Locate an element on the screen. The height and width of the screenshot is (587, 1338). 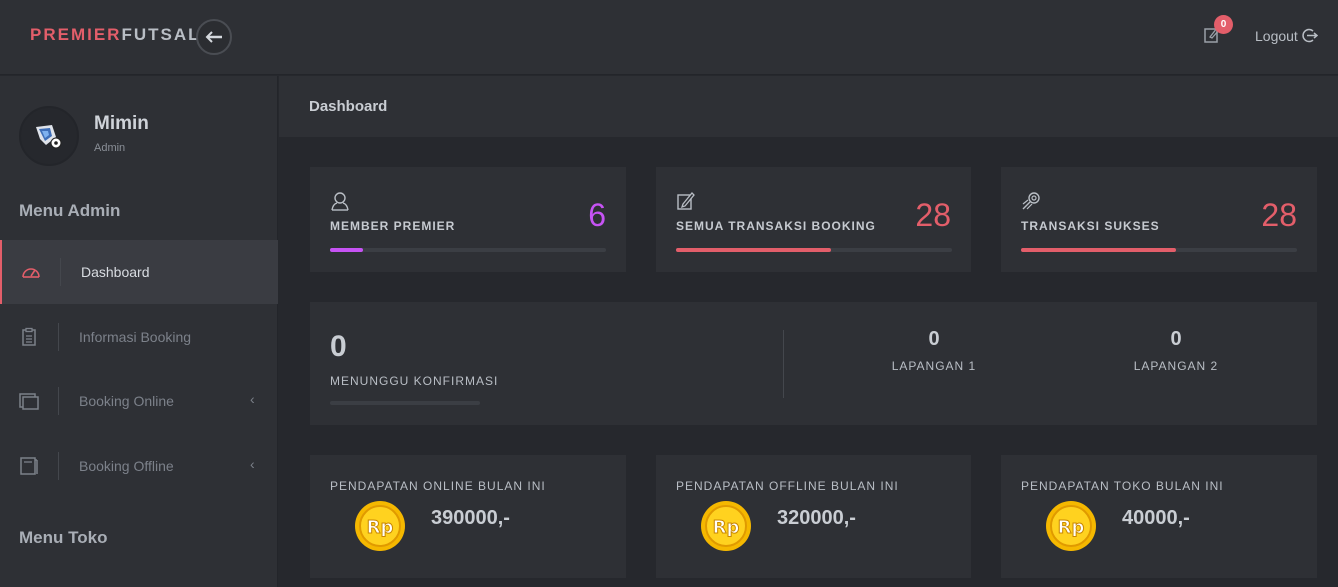
field-2-stat: 0 LAPANGAN 2 is located at coordinates (1176, 350).